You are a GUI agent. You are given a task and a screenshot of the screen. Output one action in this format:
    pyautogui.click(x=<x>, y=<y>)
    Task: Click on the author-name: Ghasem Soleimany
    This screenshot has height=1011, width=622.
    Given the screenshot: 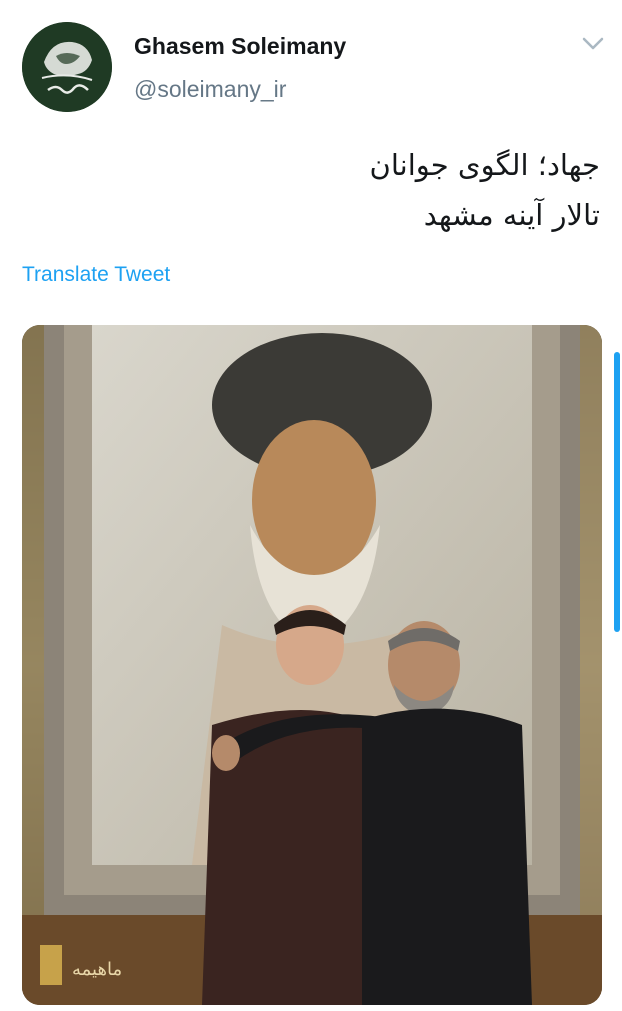 What is the action you would take?
    pyautogui.click(x=240, y=46)
    